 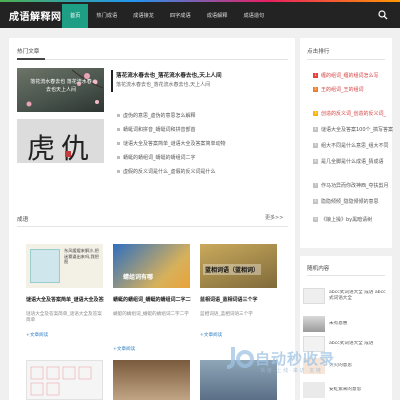 I want to click on hot-ranking-item: 3 创造的反义词_创造的反义词_, so click(x=349, y=113).